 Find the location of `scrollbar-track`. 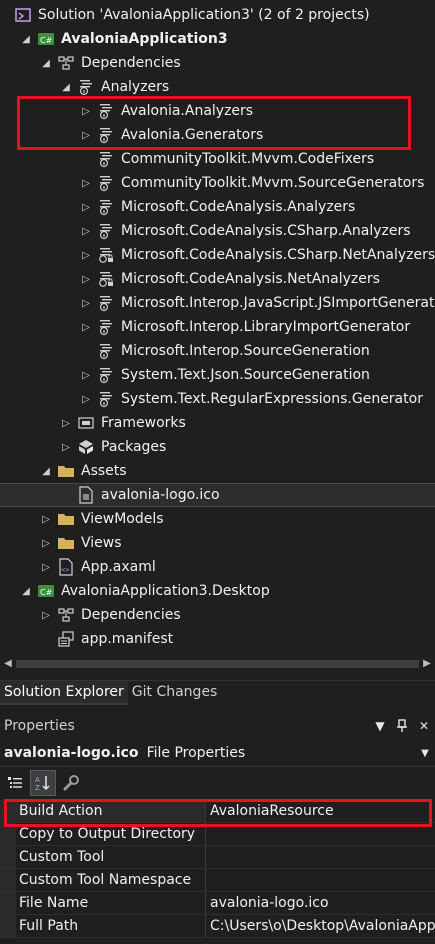

scrollbar-track is located at coordinates (217, 664).